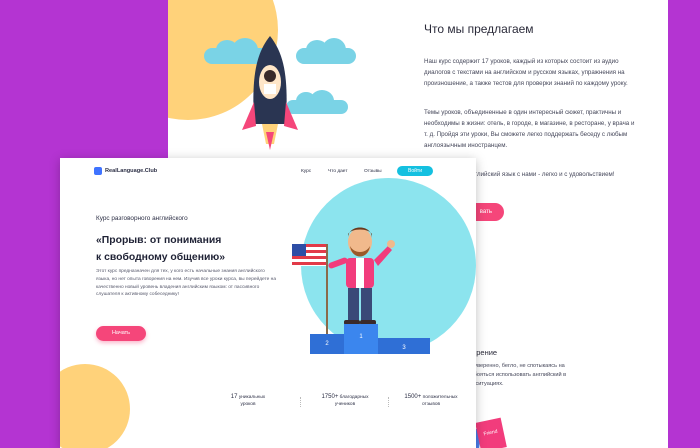 Image resolution: width=700 pixels, height=448 pixels. I want to click on stat-label: положительных, so click(440, 397).